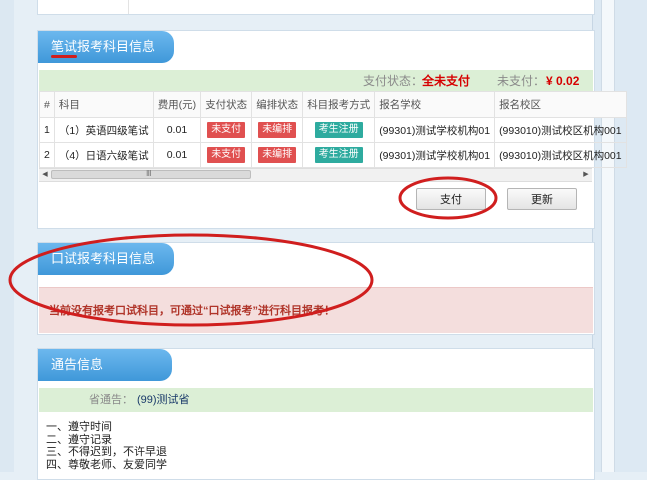 The width and height of the screenshot is (647, 480). Describe the element at coordinates (103, 155) in the screenshot. I see `row-subject: （4）日语六级笔试` at that location.